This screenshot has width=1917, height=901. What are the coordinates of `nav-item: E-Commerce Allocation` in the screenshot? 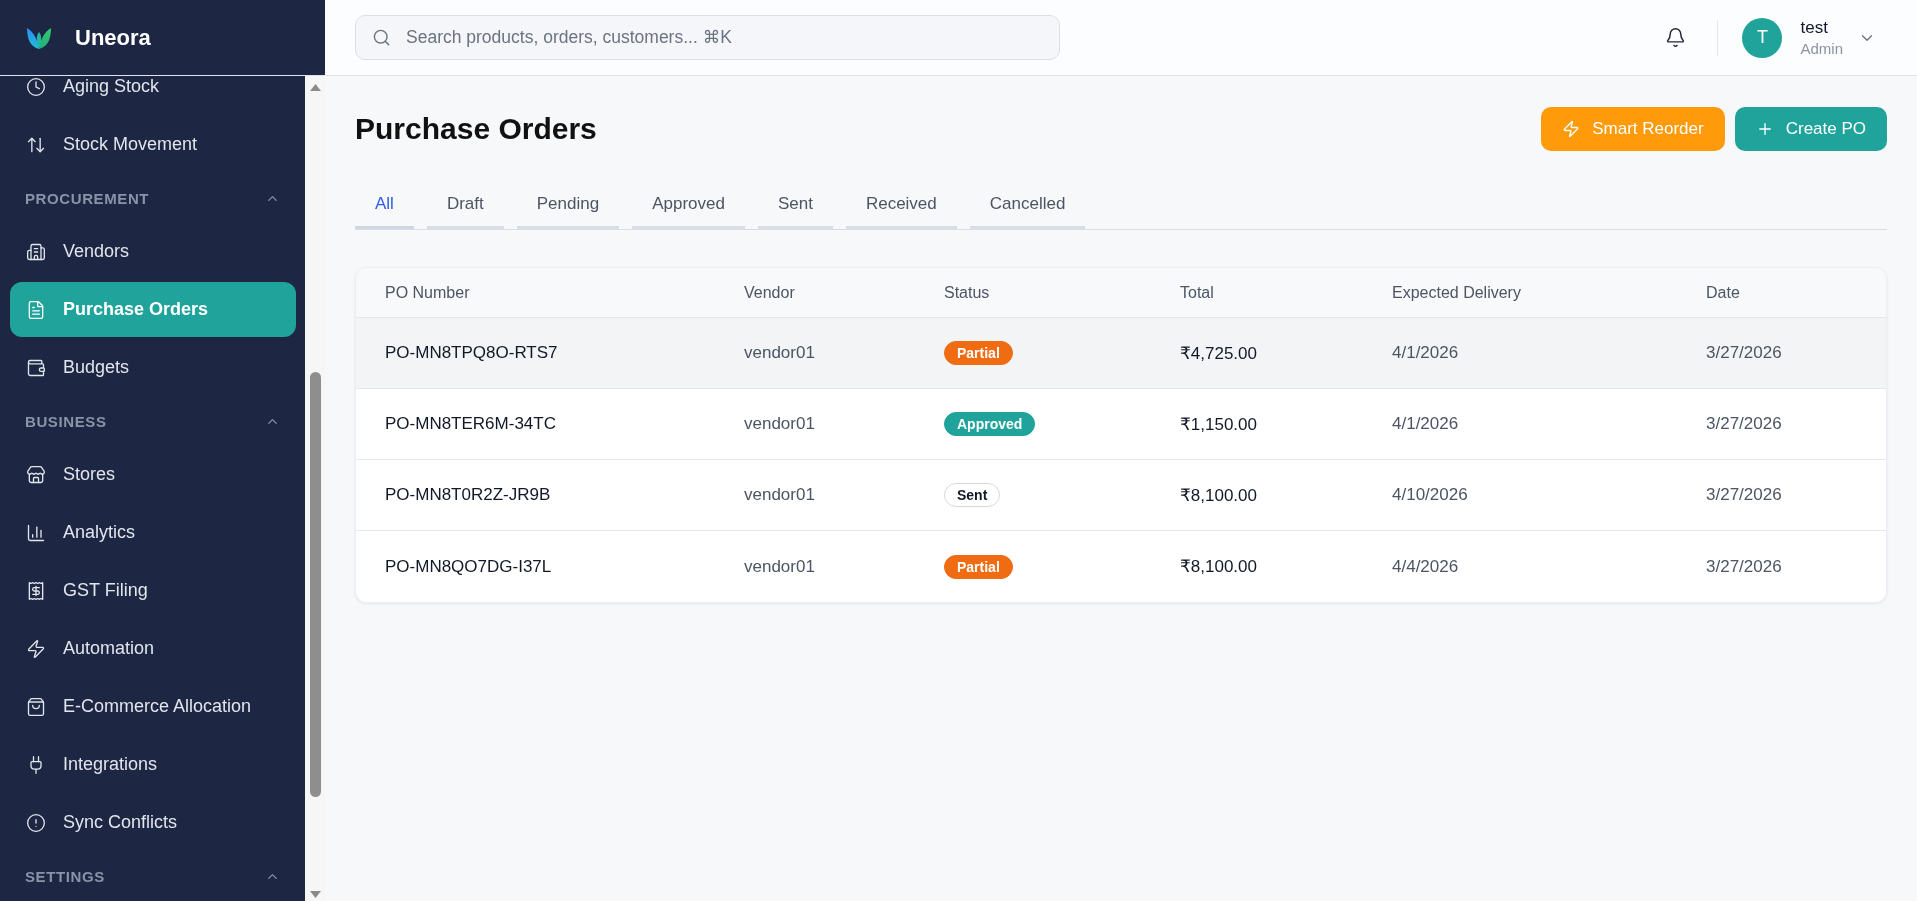 It's located at (153, 706).